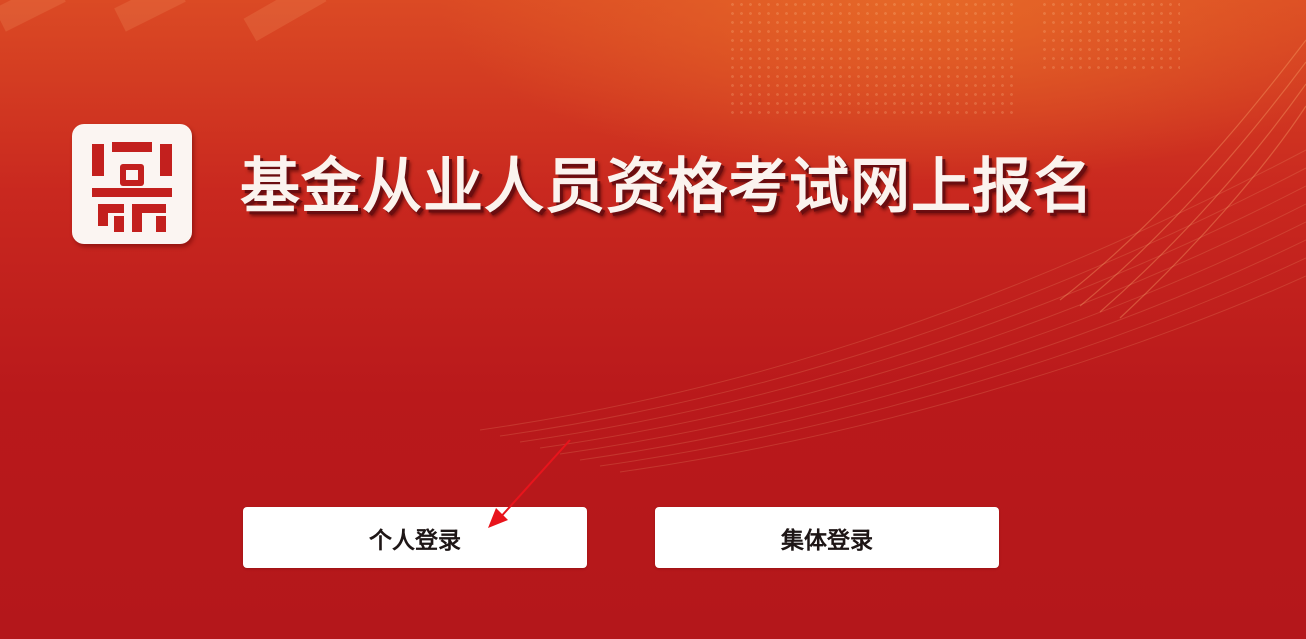 The height and width of the screenshot is (639, 1306). I want to click on site-title: 基金从业人员资格考试网上报名, so click(667, 187).